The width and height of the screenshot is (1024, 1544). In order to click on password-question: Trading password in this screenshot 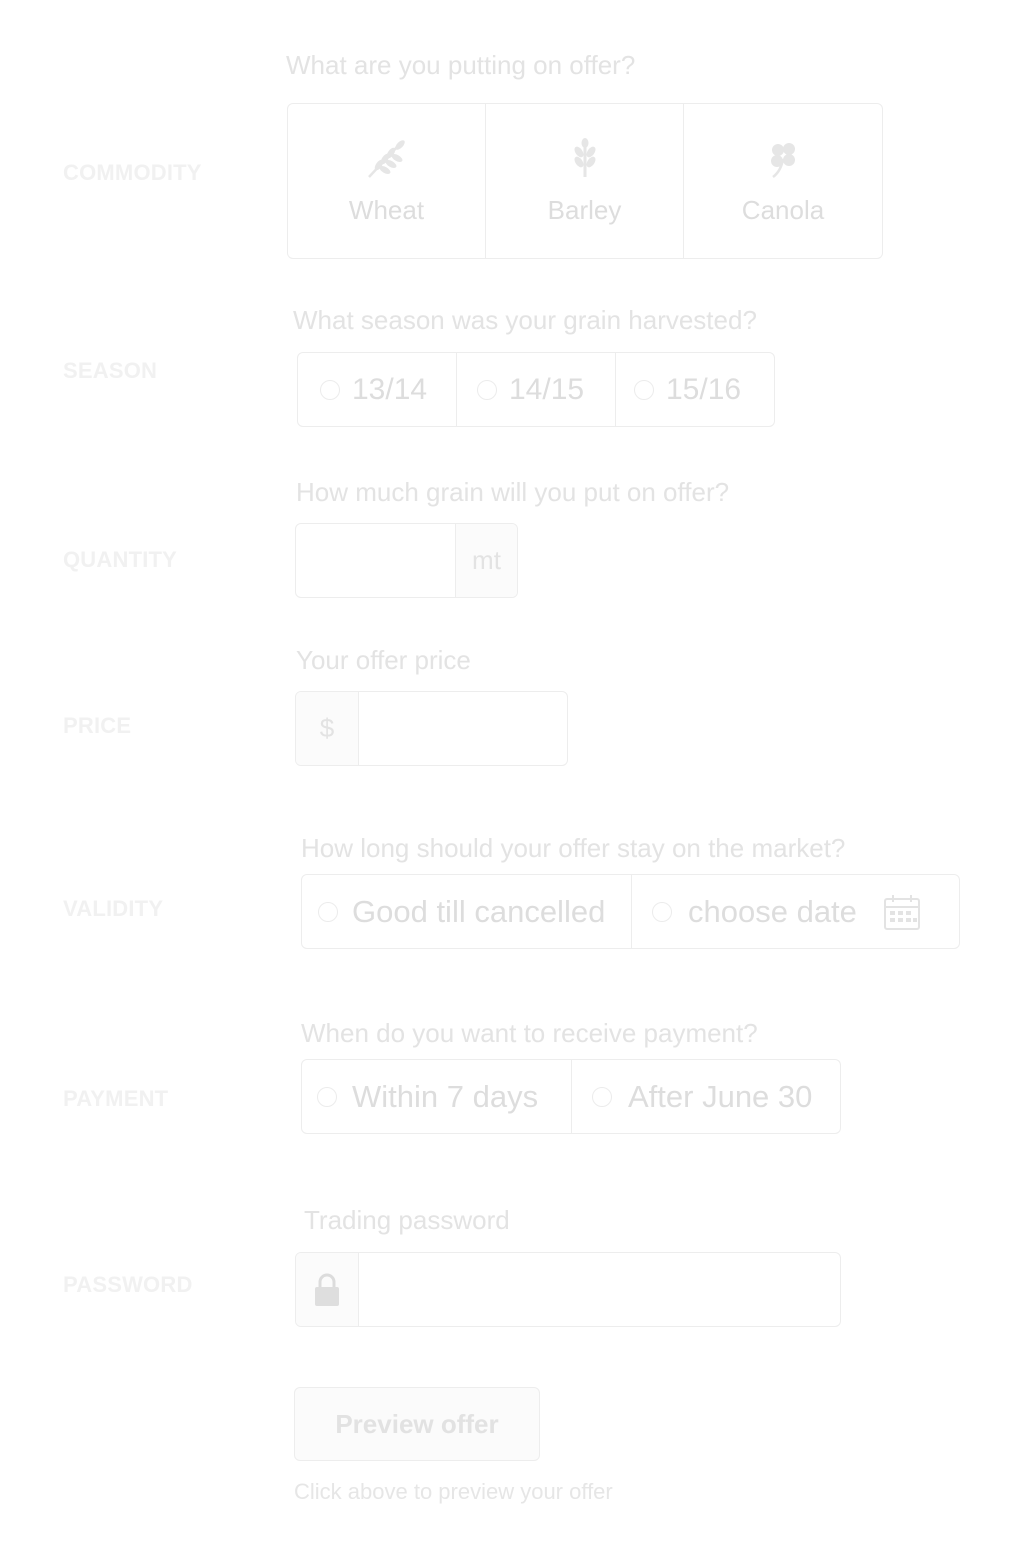, I will do `click(407, 1220)`.